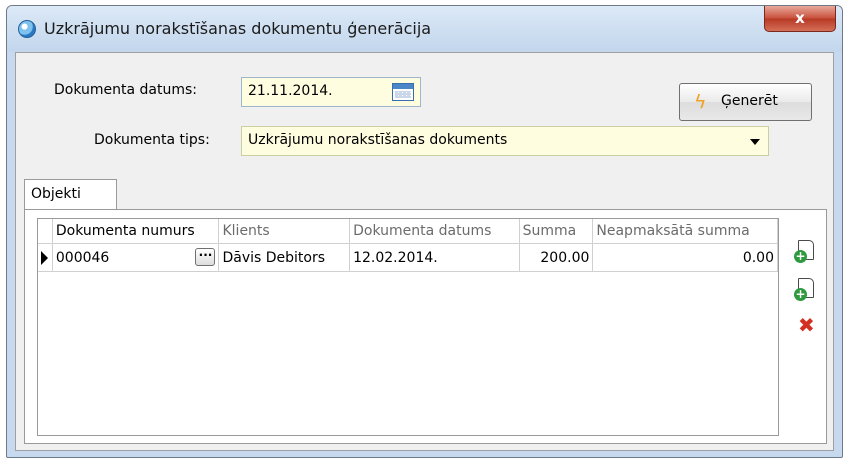 Image resolution: width=849 pixels, height=464 pixels. I want to click on calendar-icon, so click(403, 92).